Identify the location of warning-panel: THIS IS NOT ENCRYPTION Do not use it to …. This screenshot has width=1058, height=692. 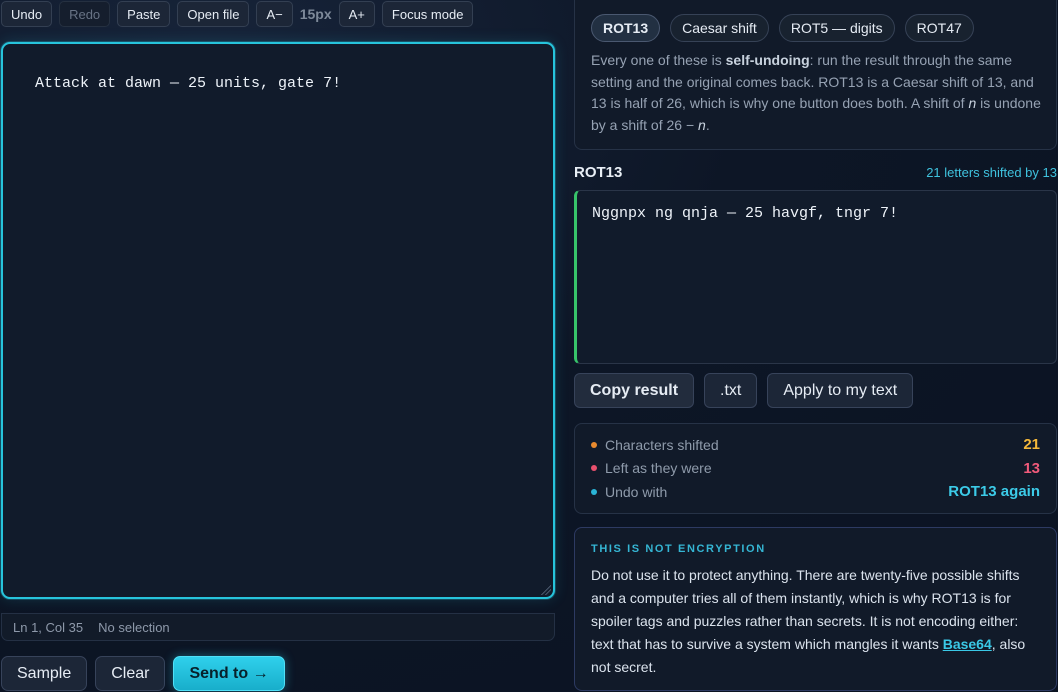
(815, 609).